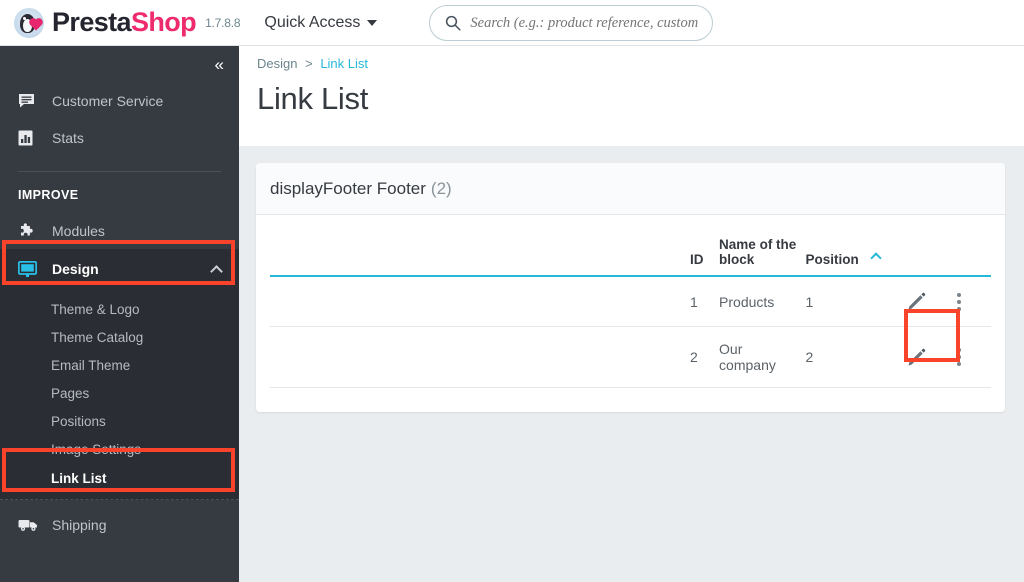 Image resolution: width=1024 pixels, height=582 pixels. Describe the element at coordinates (832, 259) in the screenshot. I see `column-header-position-label: Position` at that location.